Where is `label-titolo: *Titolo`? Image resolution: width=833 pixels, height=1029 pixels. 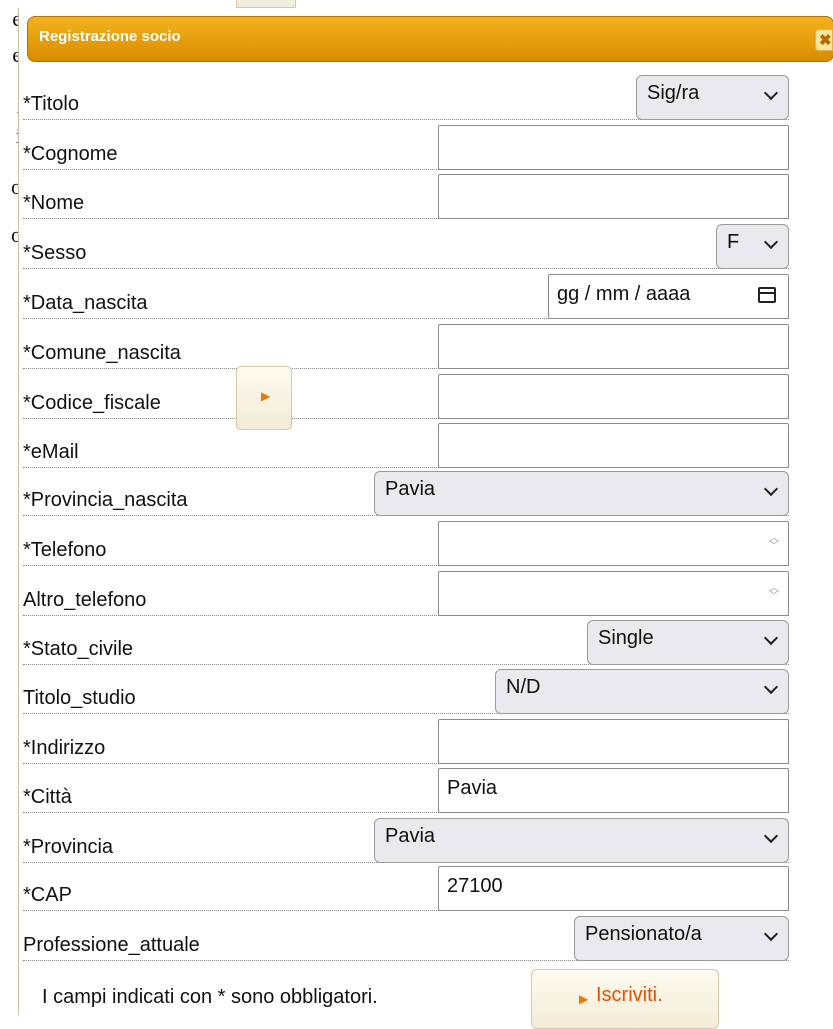 label-titolo: *Titolo is located at coordinates (51, 104).